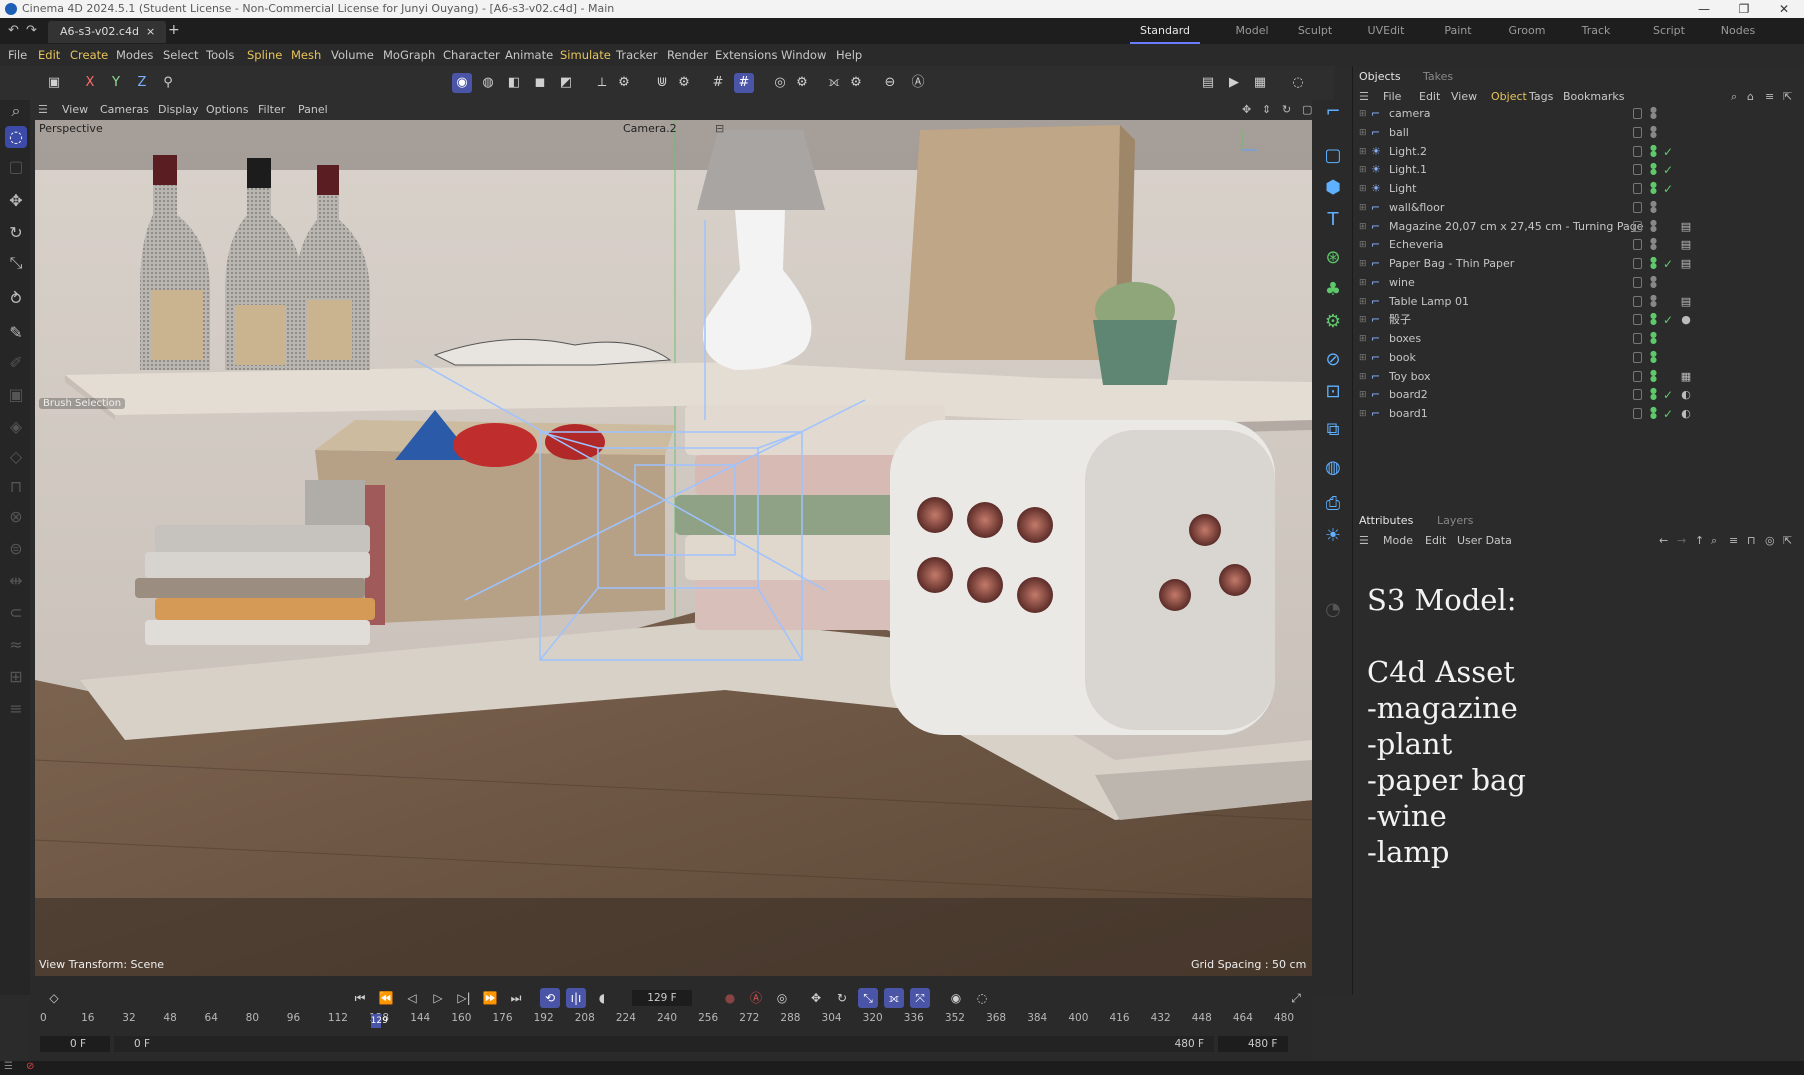  I want to click on viewport-menu-display: Display, so click(178, 110).